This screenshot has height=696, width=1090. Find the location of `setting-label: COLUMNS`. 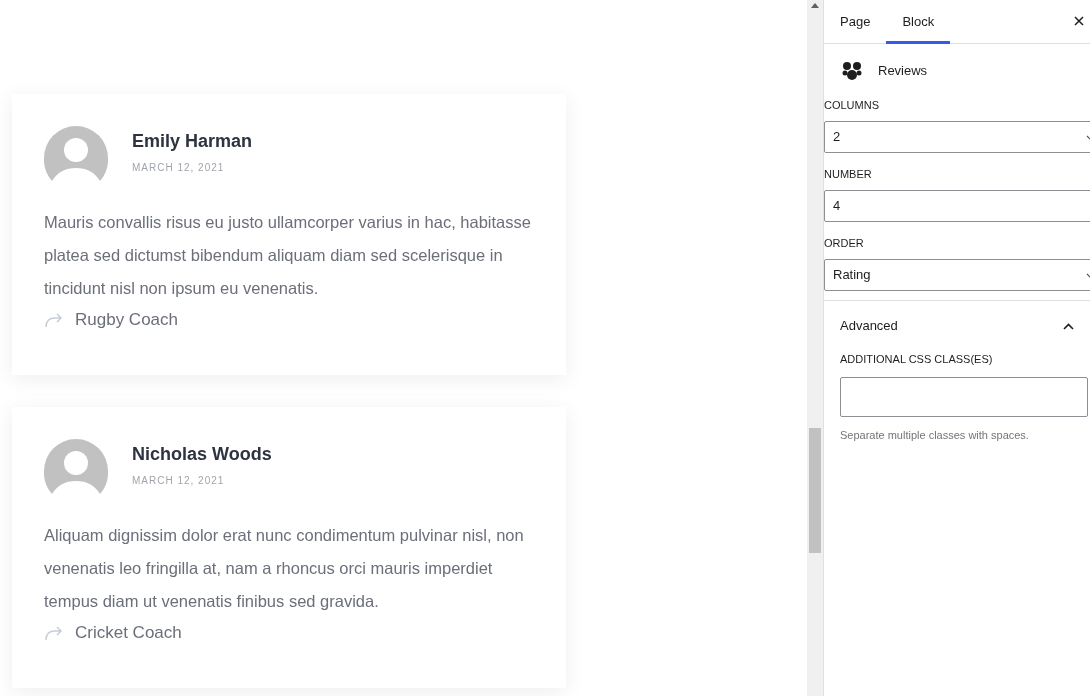

setting-label: COLUMNS is located at coordinates (852, 105).